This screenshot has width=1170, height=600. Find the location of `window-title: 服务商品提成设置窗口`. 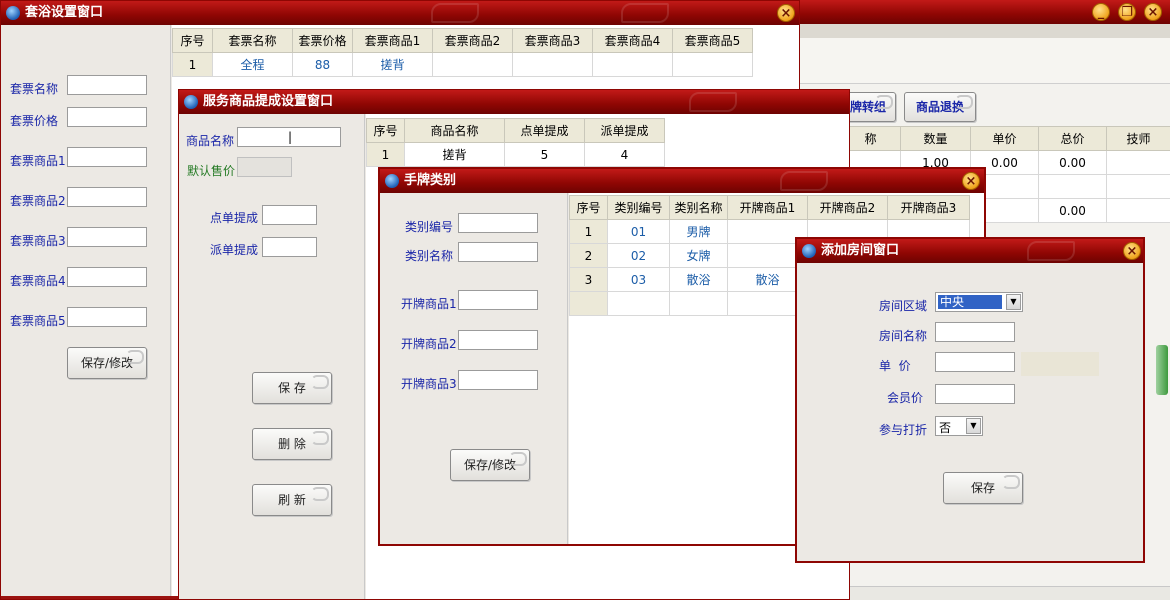

window-title: 服务商品提成设置窗口 is located at coordinates (268, 101).